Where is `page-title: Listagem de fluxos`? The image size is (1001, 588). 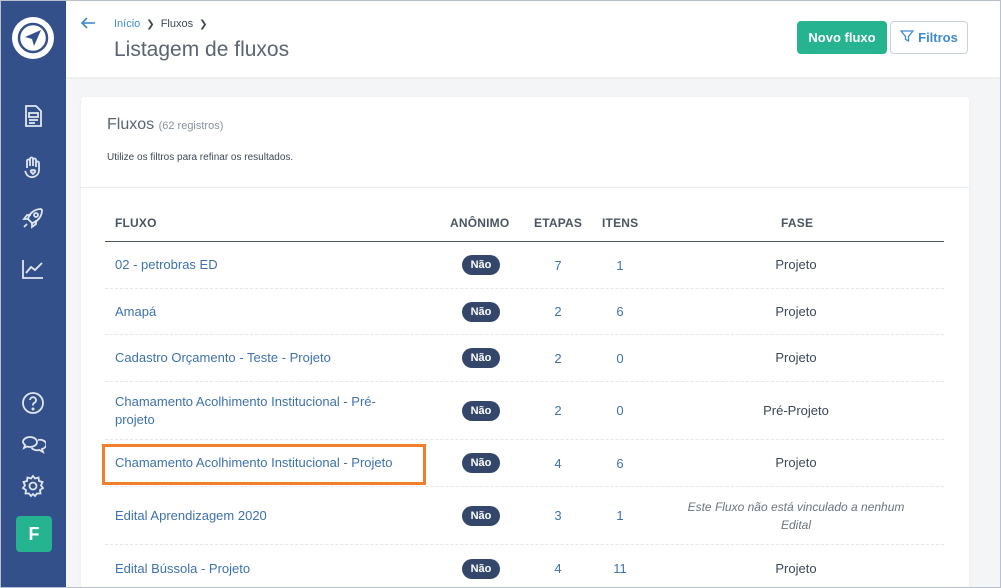
page-title: Listagem de fluxos is located at coordinates (202, 49).